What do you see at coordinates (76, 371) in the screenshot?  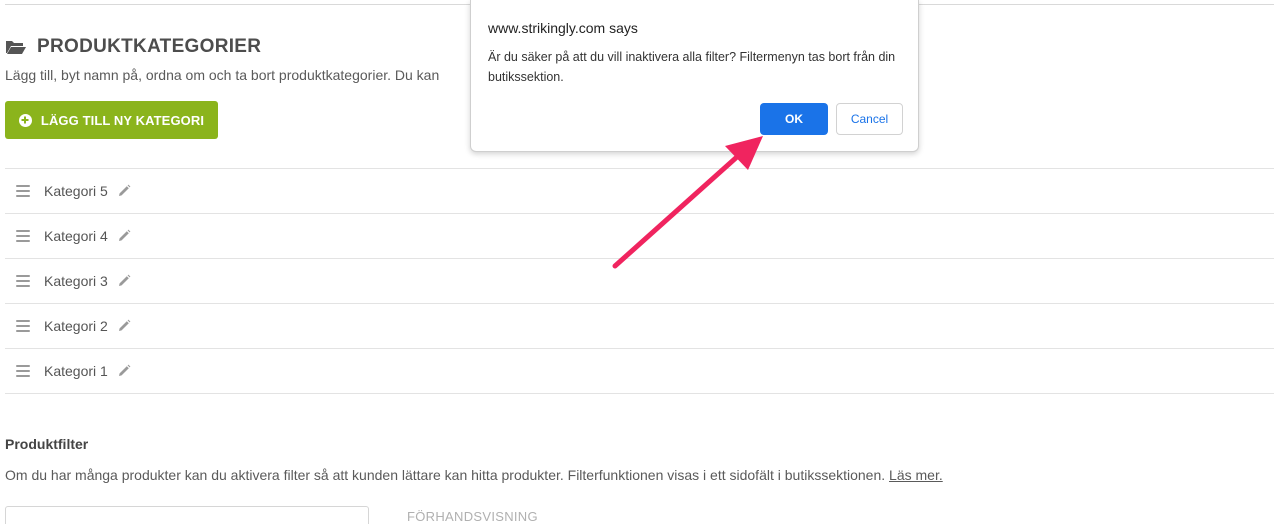 I see `category-name: Kategori 1` at bounding box center [76, 371].